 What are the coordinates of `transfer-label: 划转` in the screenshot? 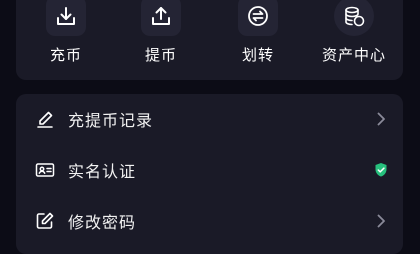 It's located at (257, 55).